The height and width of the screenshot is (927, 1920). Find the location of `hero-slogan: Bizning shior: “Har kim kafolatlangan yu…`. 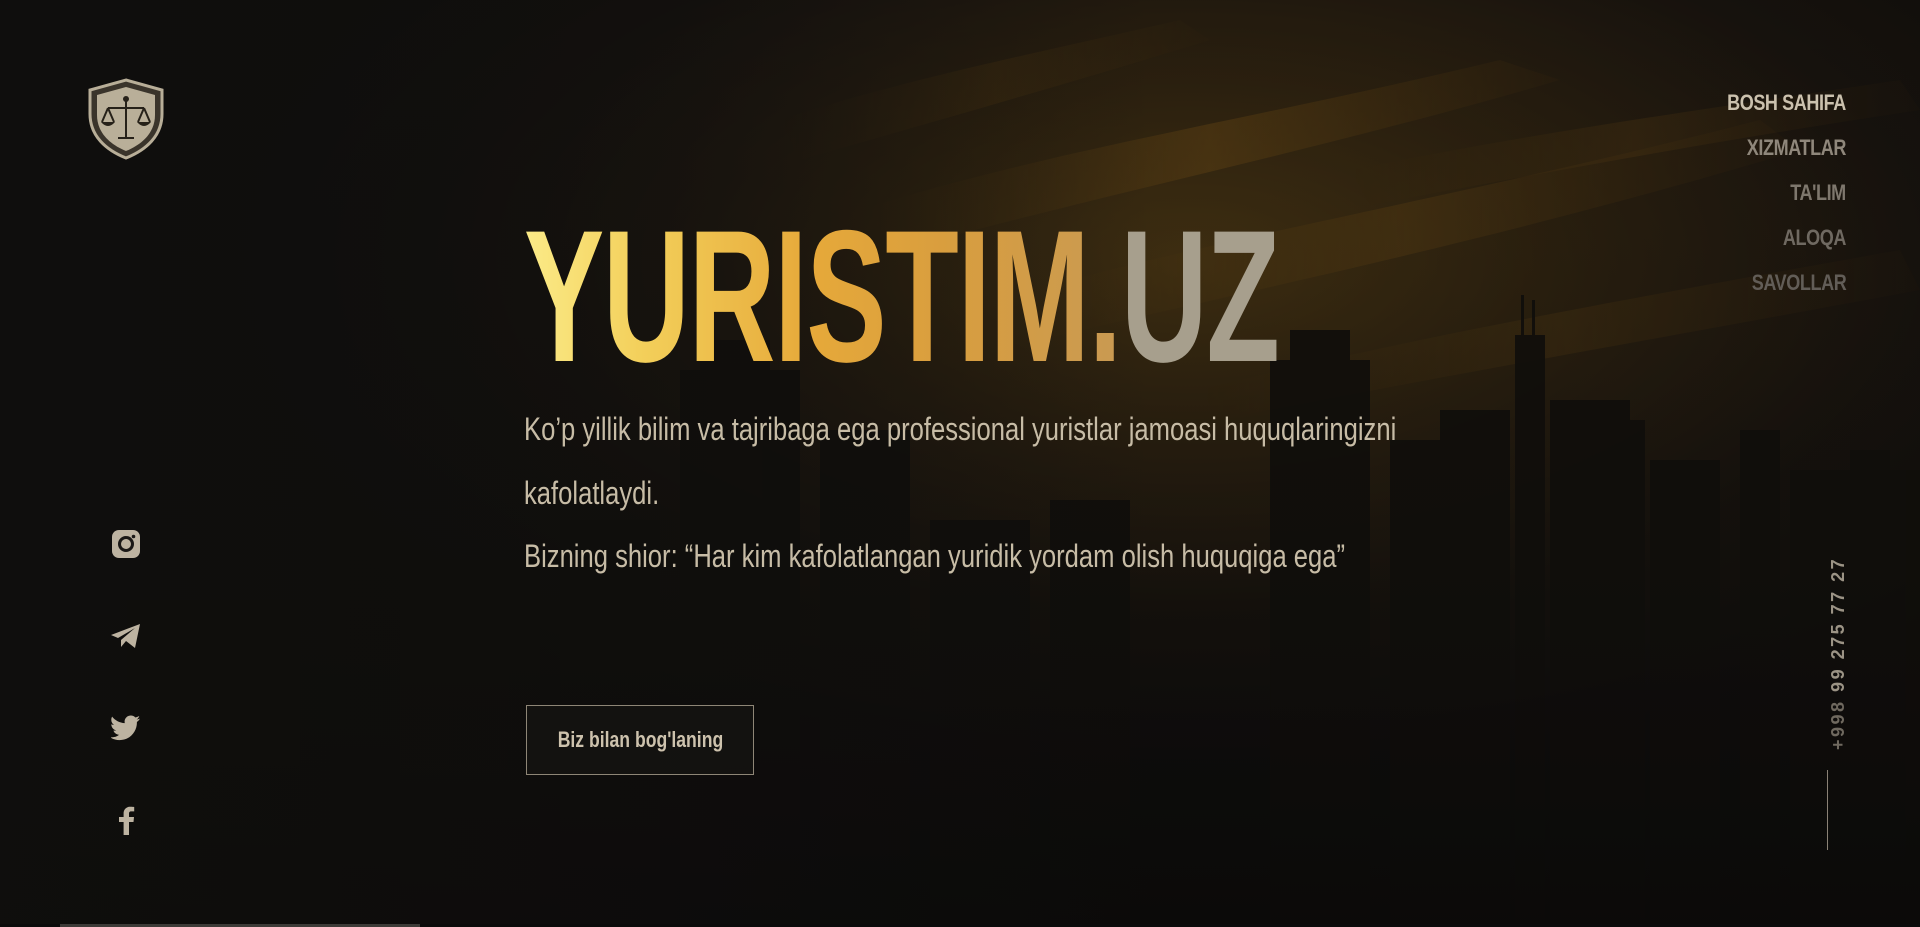

hero-slogan: Bizning shior: “Har kim kafolatlangan yu… is located at coordinates (935, 556).